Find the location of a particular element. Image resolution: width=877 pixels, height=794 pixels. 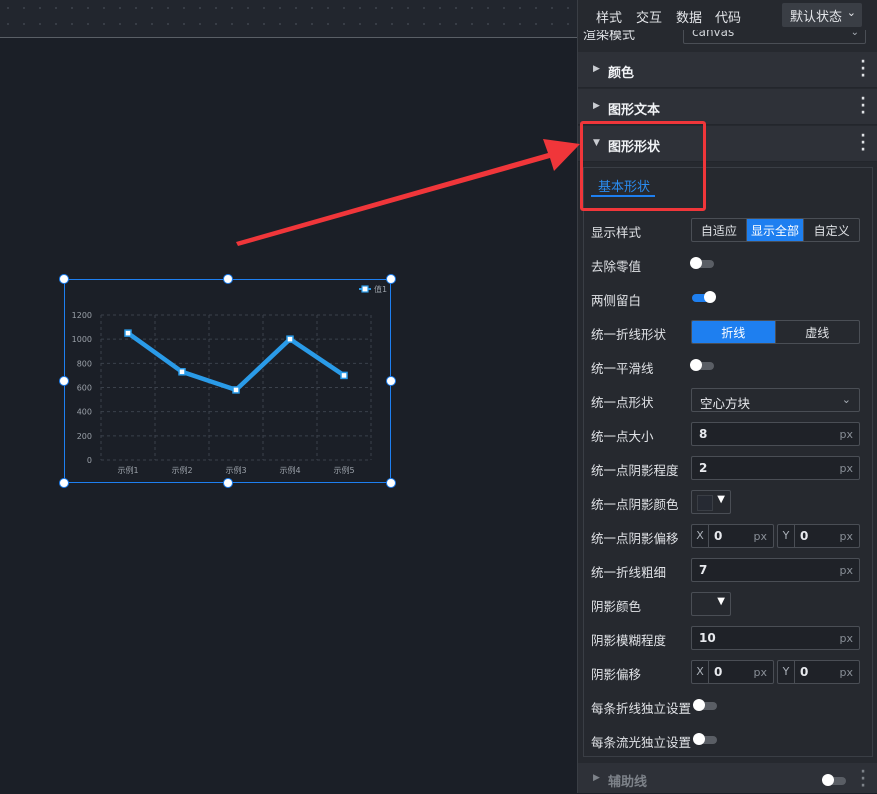

per-flow-label: 每条流光独立设置 is located at coordinates (641, 742).